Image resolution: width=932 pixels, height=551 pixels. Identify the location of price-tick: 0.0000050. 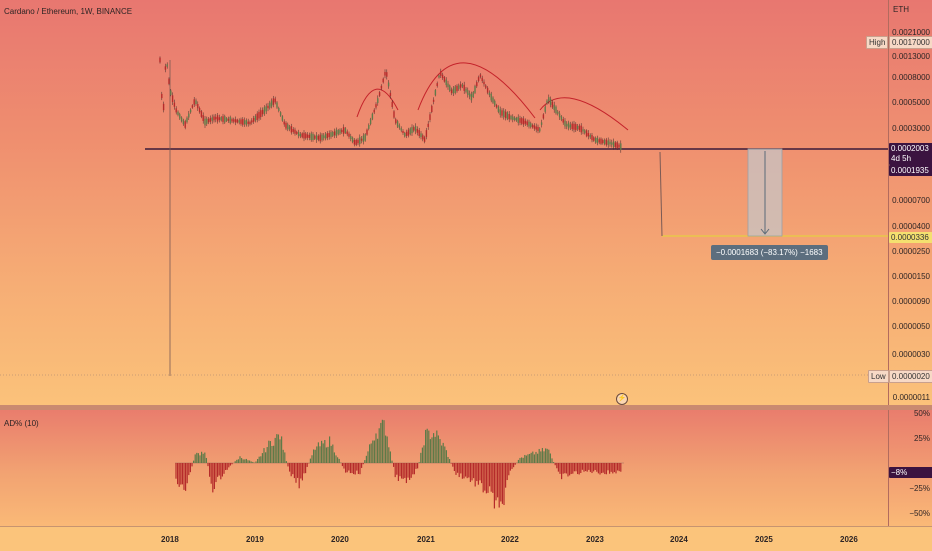
(911, 326).